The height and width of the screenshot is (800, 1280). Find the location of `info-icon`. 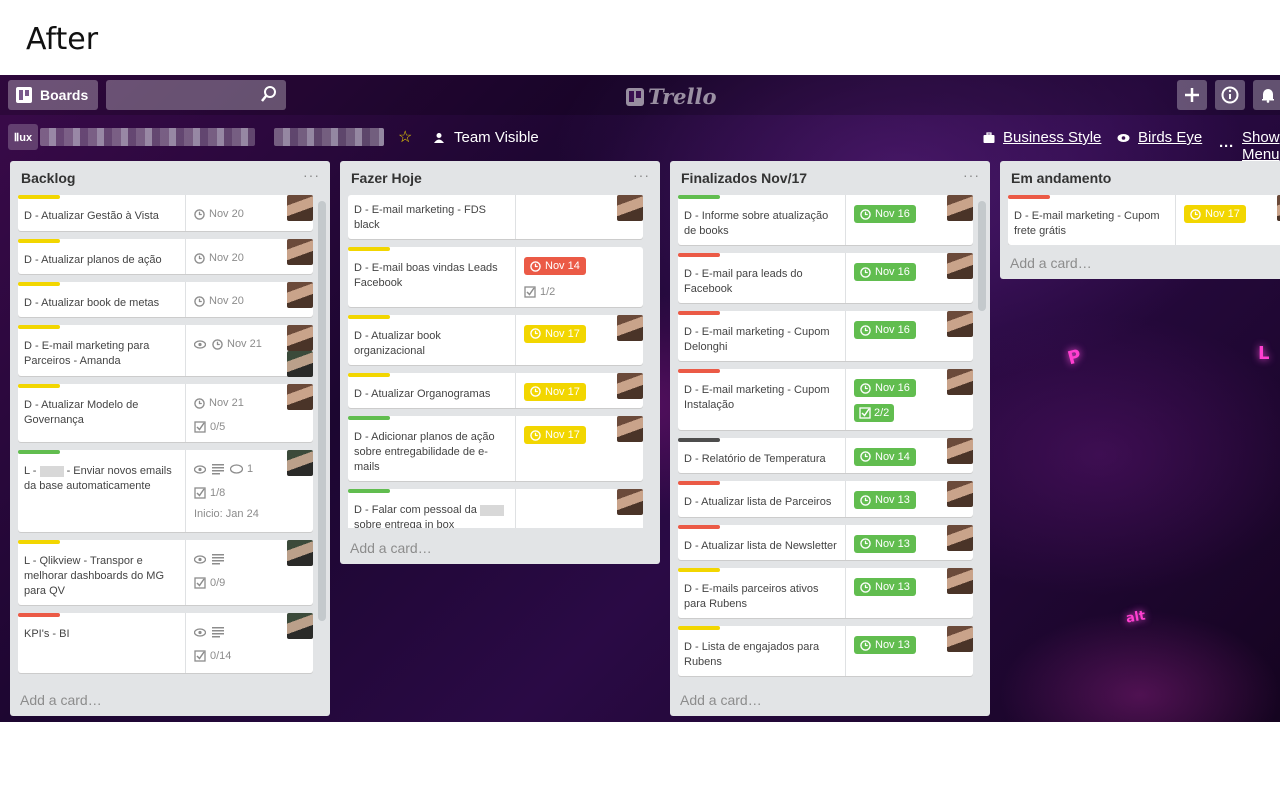

info-icon is located at coordinates (1230, 95).